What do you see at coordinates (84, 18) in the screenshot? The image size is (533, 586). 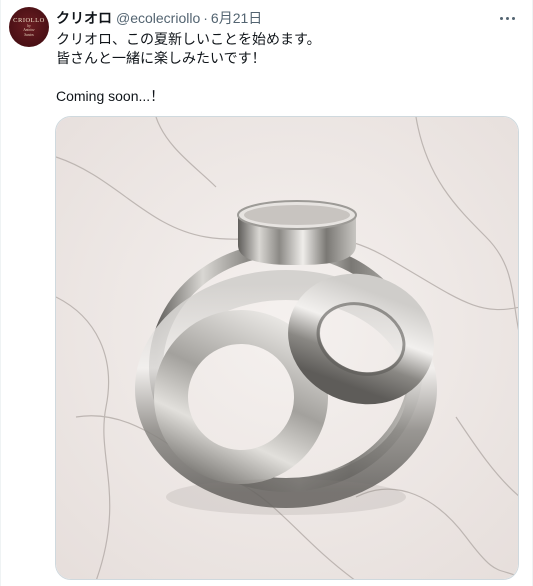 I see `display-name: クリオロ` at bounding box center [84, 18].